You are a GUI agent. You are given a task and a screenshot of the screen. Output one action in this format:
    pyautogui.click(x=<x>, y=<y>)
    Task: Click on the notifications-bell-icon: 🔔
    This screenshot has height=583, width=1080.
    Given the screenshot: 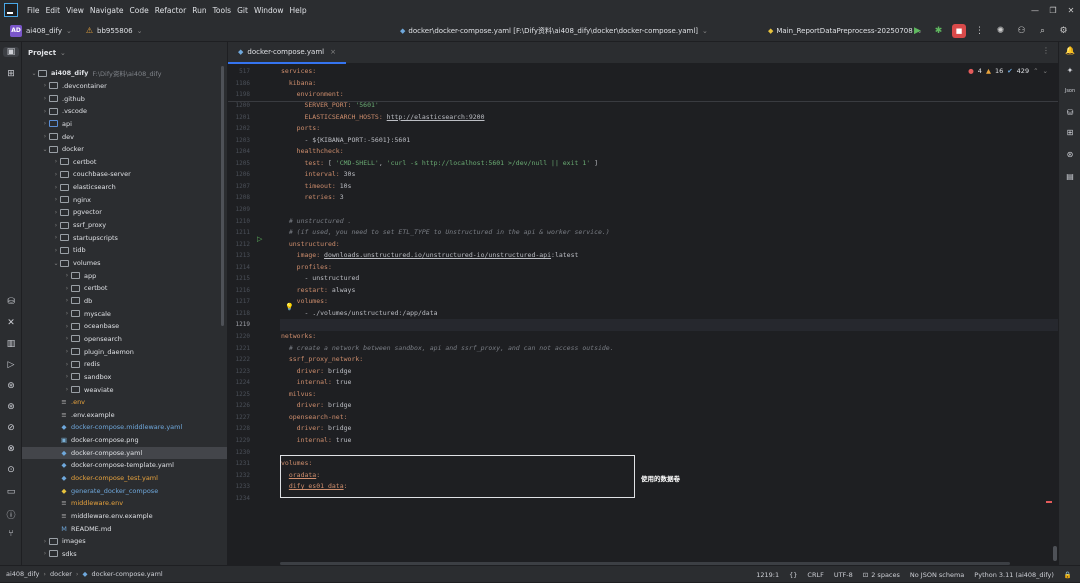 What is the action you would take?
    pyautogui.click(x=1069, y=50)
    